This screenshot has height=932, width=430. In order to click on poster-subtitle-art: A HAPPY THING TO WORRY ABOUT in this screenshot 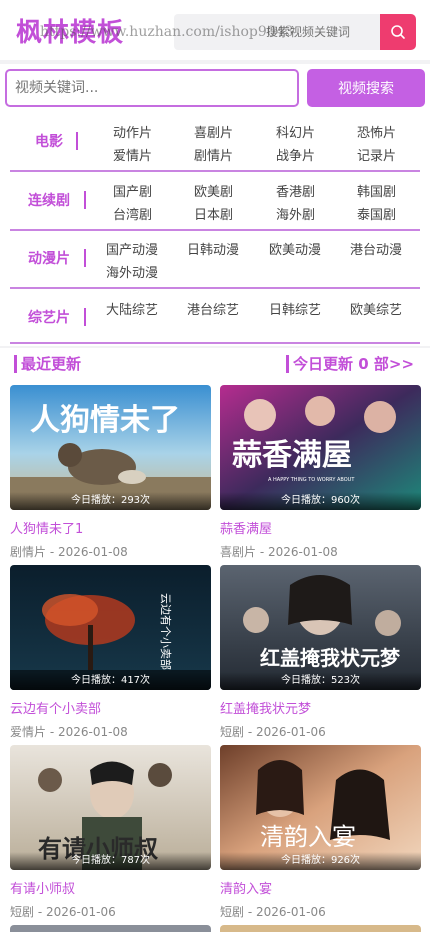, I will do `click(311, 480)`.